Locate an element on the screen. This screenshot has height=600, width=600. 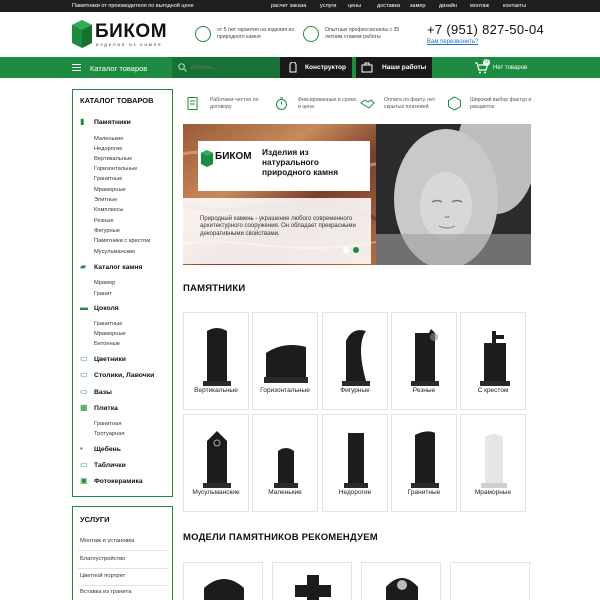
sidebar-sub-muslim: Мусульманские is located at coordinates (114, 252).